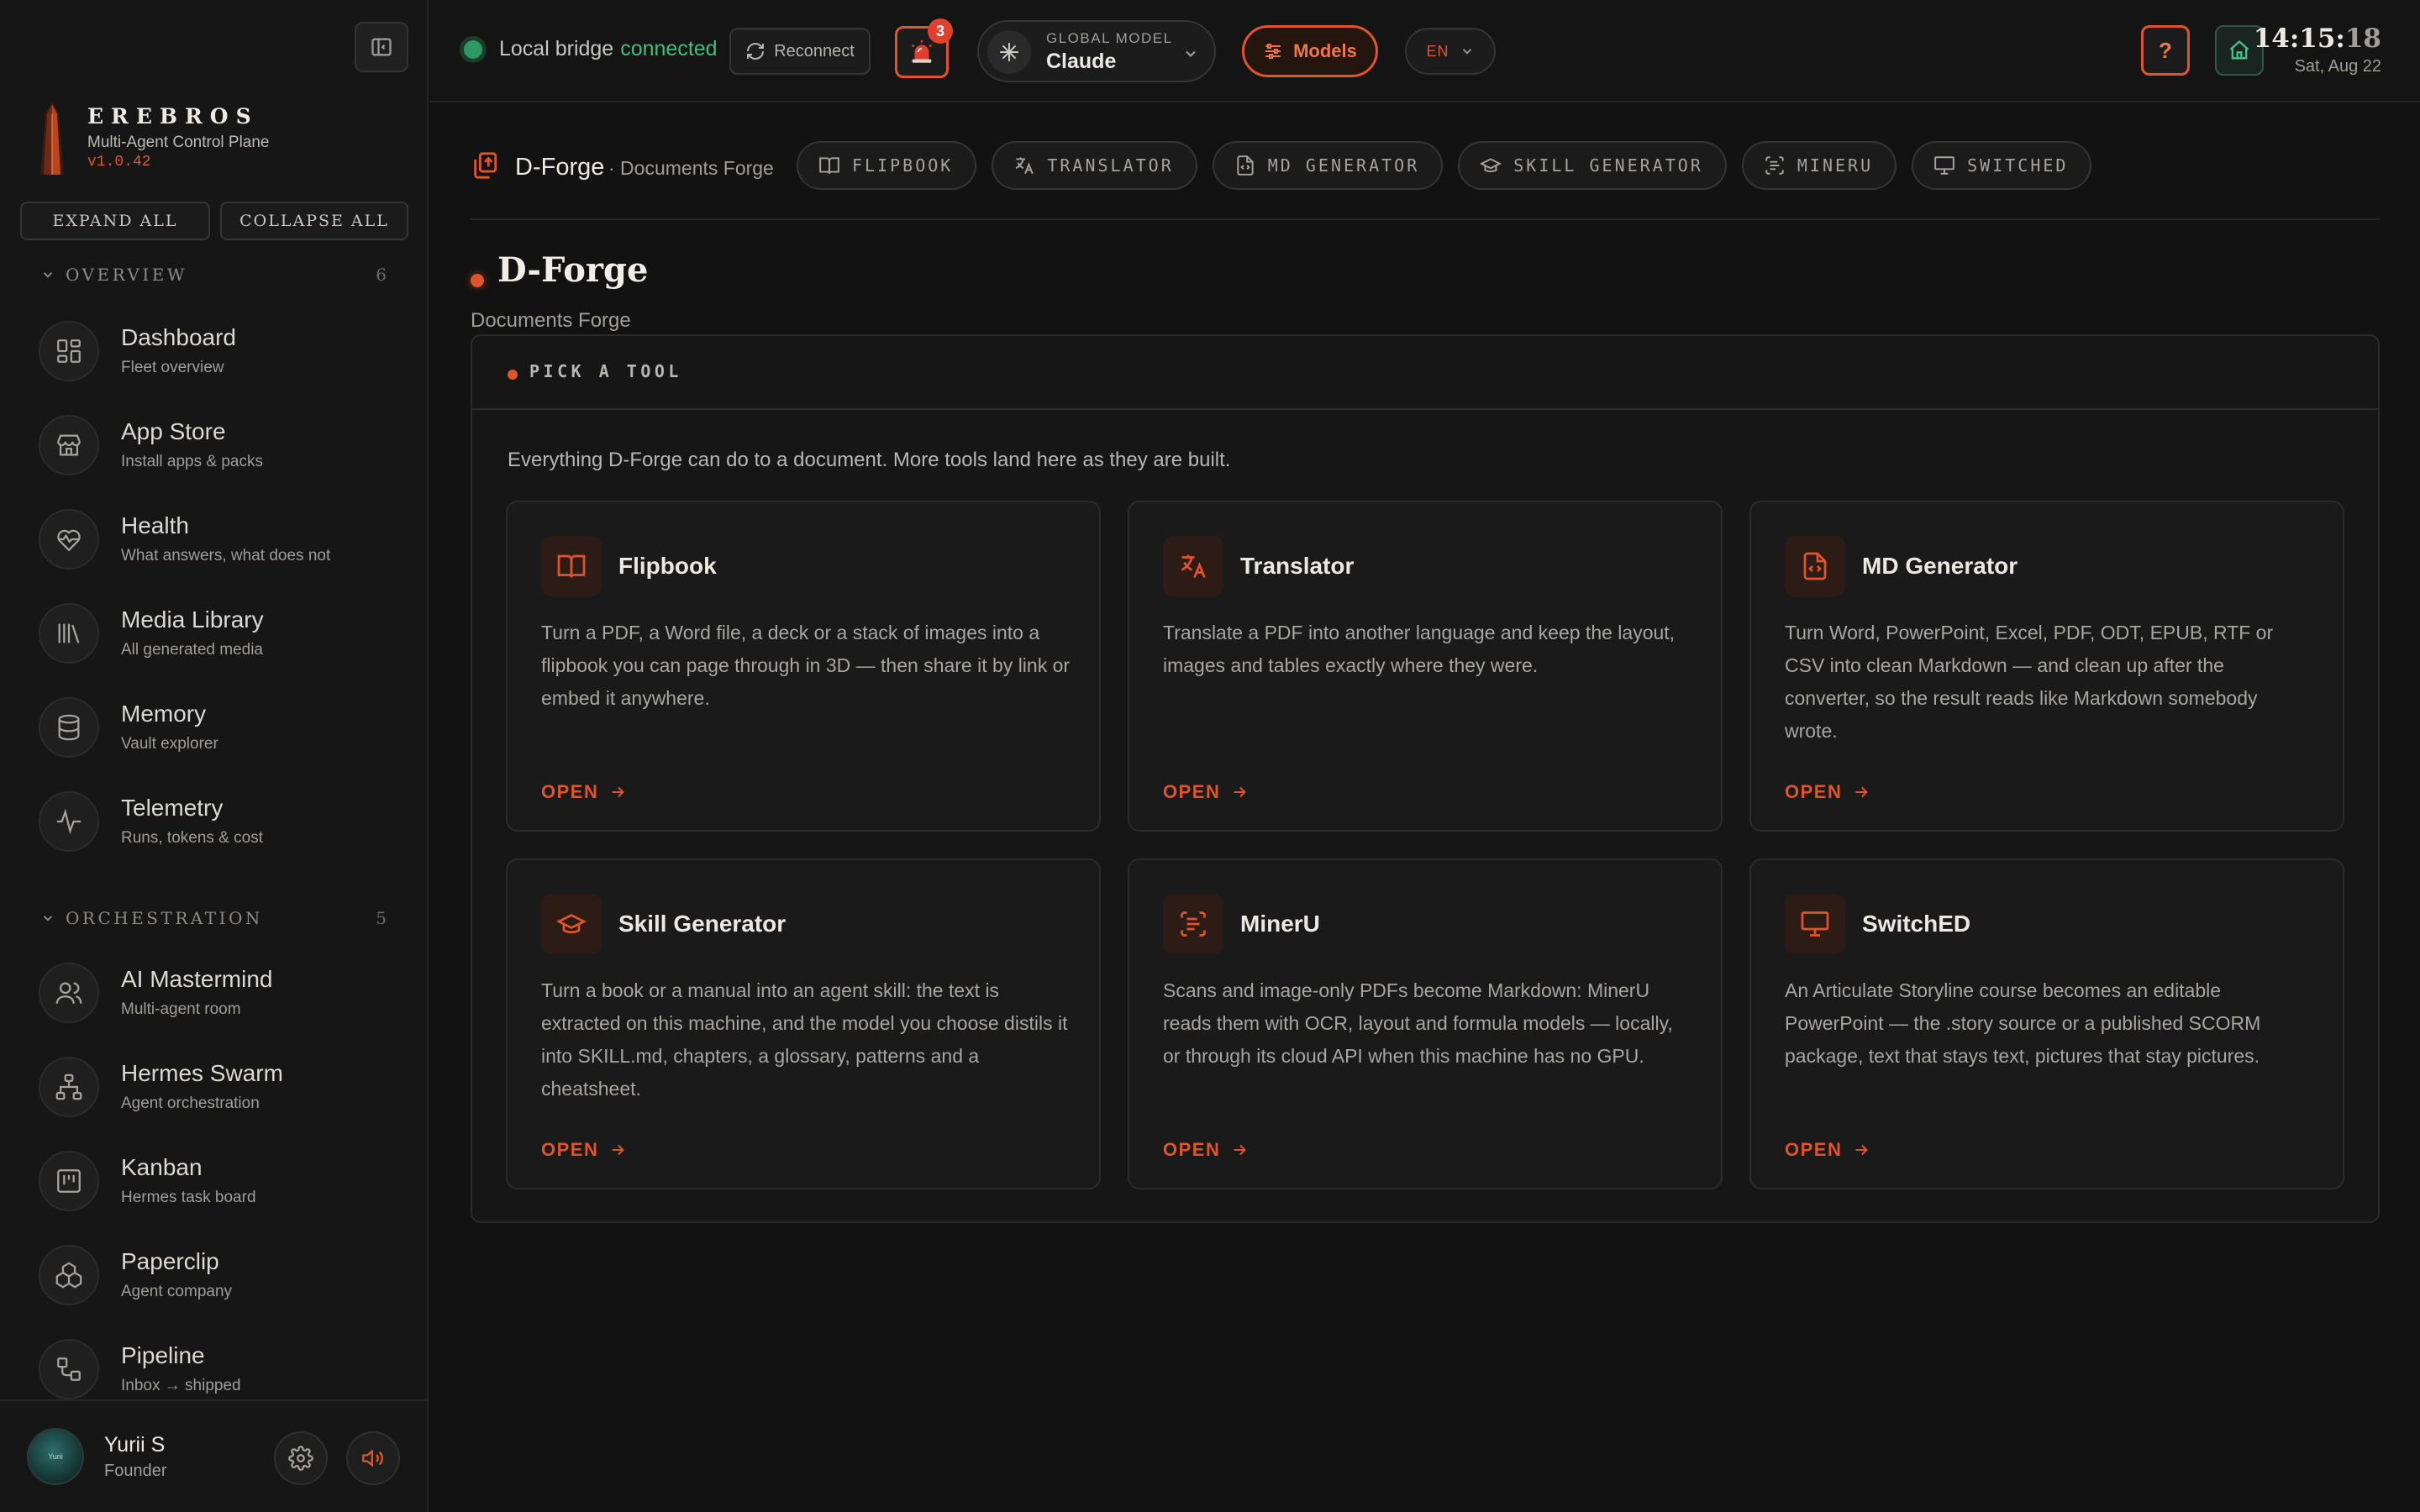  What do you see at coordinates (1280, 924) in the screenshot?
I see `tool-card-title: MinerU` at bounding box center [1280, 924].